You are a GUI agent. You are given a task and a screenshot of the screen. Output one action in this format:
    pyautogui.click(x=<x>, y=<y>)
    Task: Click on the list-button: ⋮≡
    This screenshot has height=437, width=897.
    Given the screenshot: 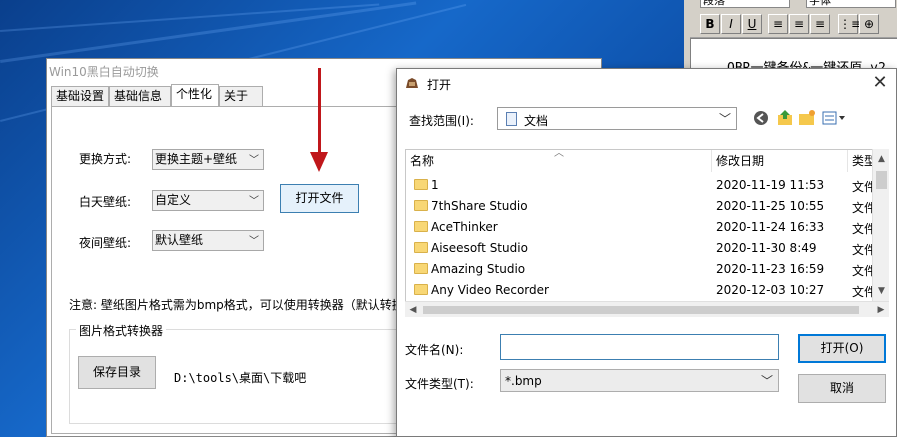 What is the action you would take?
    pyautogui.click(x=849, y=24)
    